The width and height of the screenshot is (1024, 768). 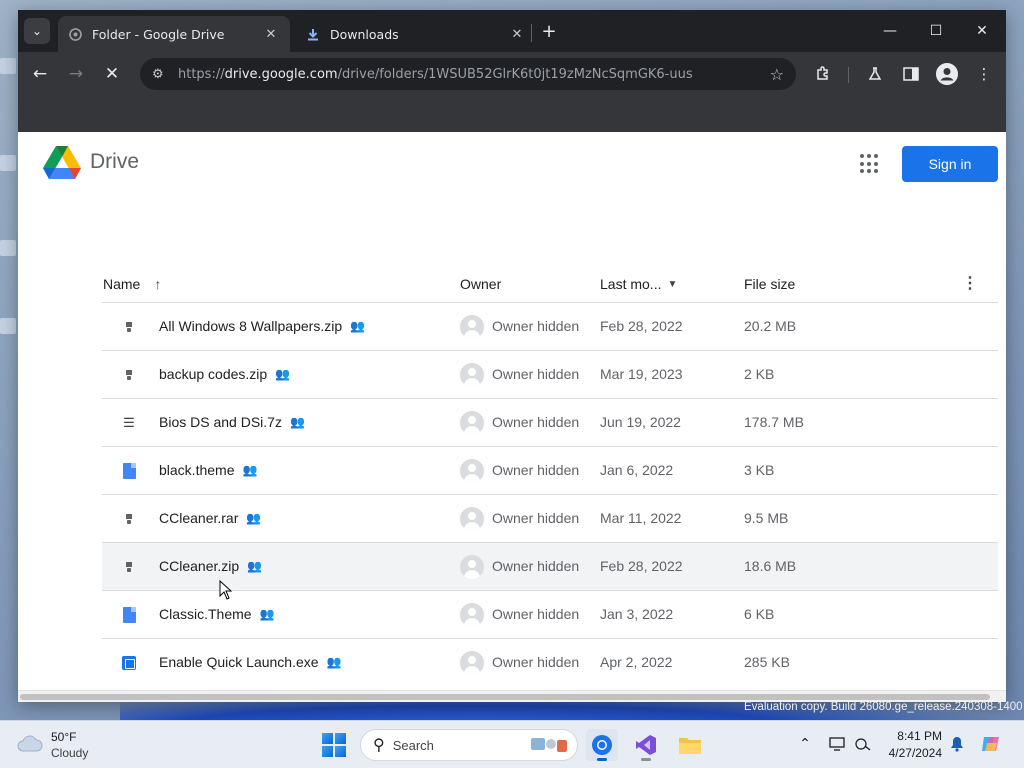 What do you see at coordinates (766, 518) in the screenshot?
I see `file-size: 9.5 MB` at bounding box center [766, 518].